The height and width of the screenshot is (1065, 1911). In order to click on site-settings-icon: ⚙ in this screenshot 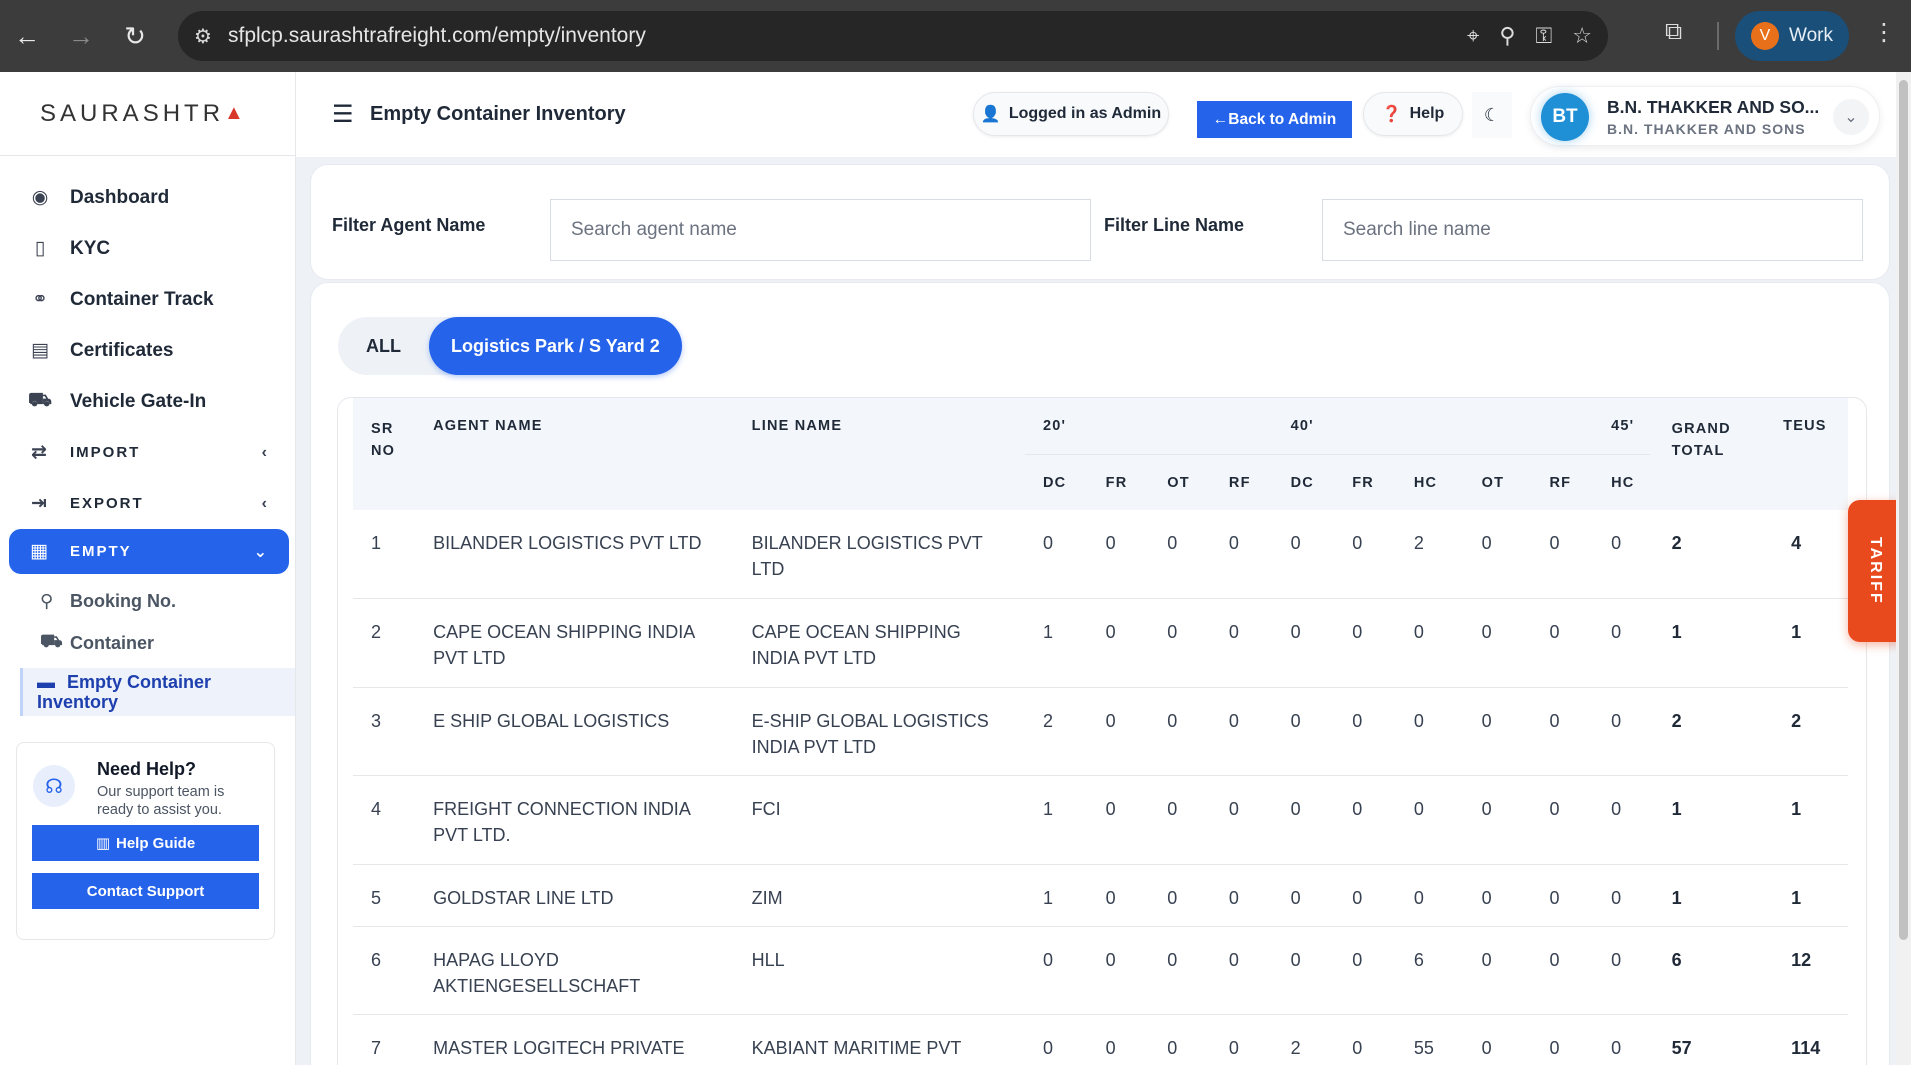, I will do `click(203, 36)`.